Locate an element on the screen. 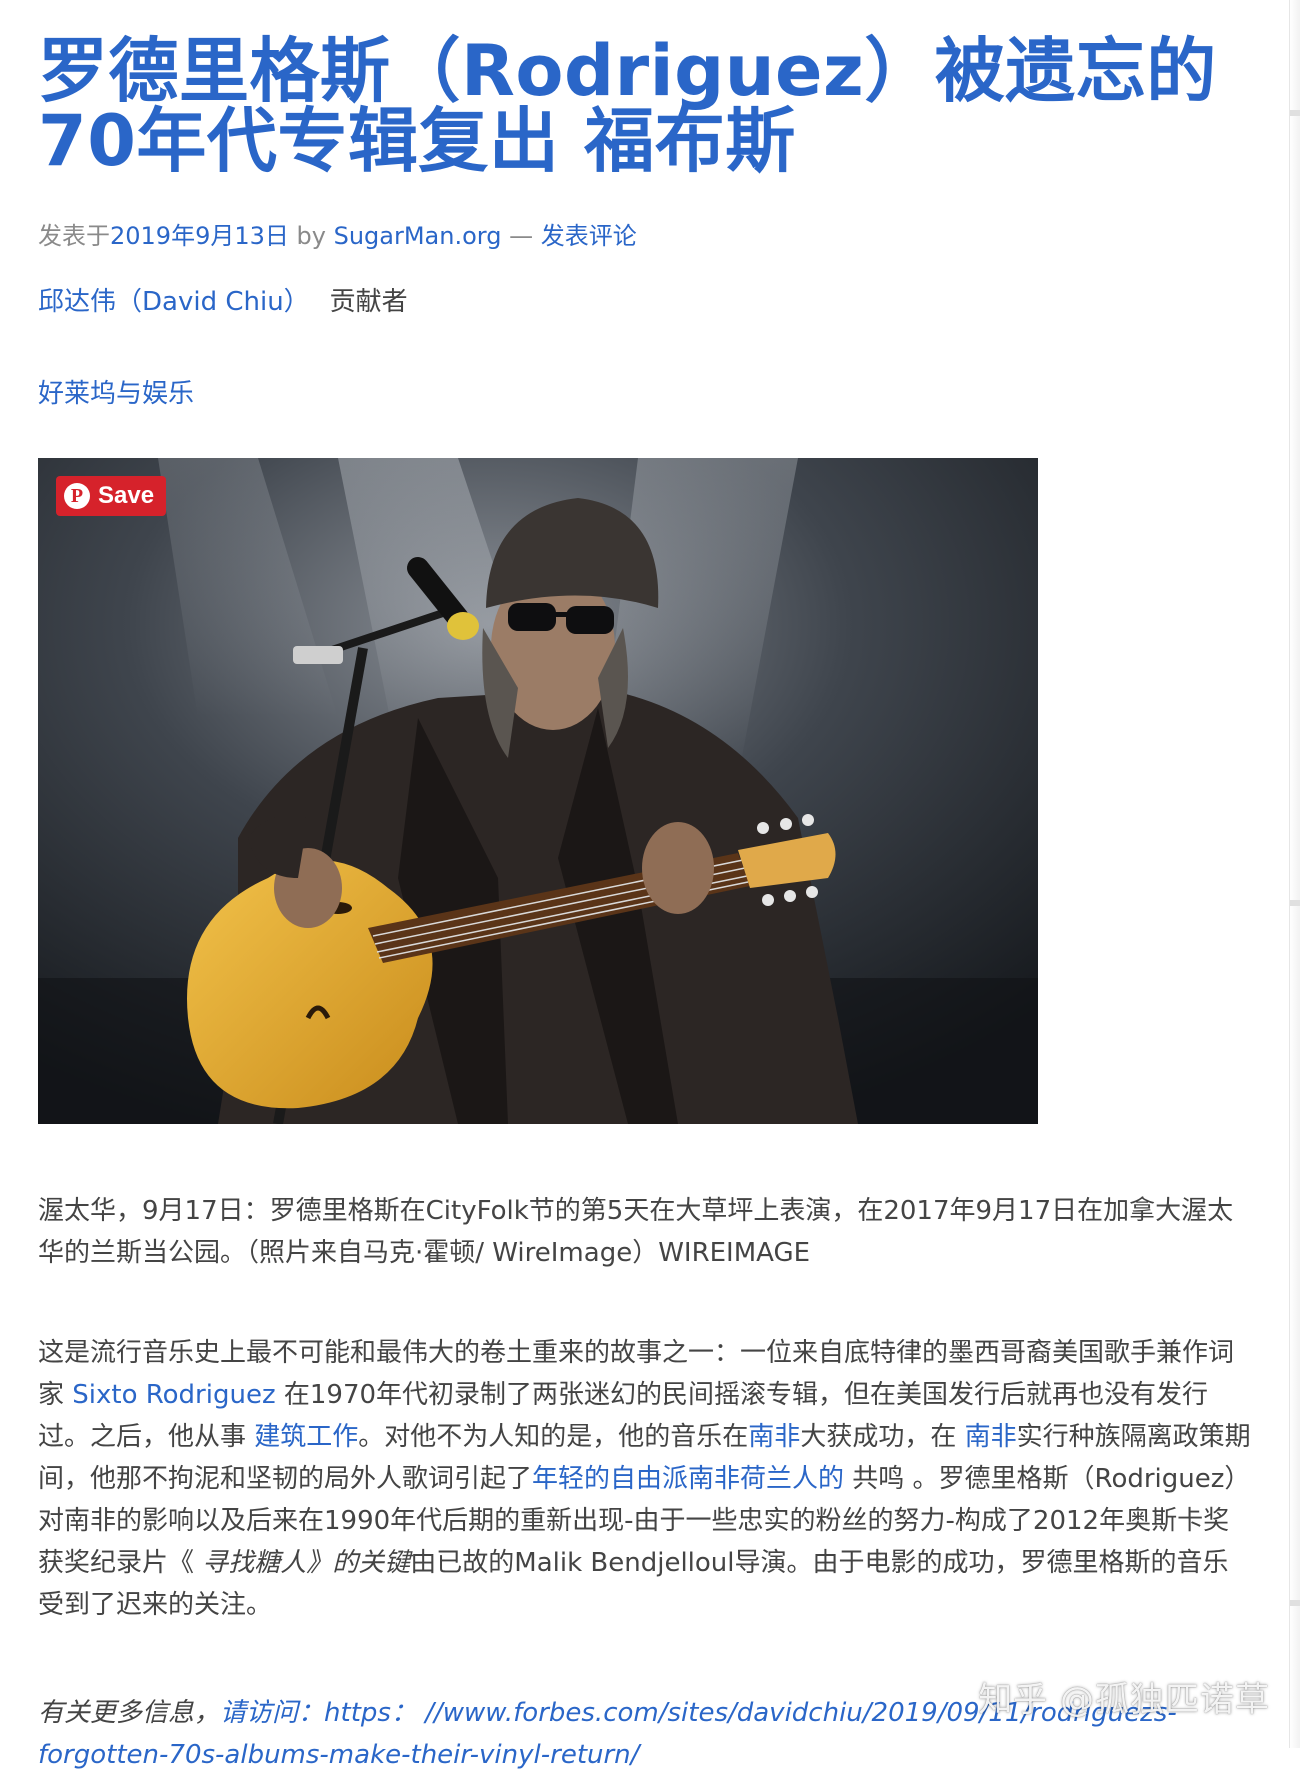 The image size is (1300, 1776). contributor-label: 贡献者 is located at coordinates (368, 302).